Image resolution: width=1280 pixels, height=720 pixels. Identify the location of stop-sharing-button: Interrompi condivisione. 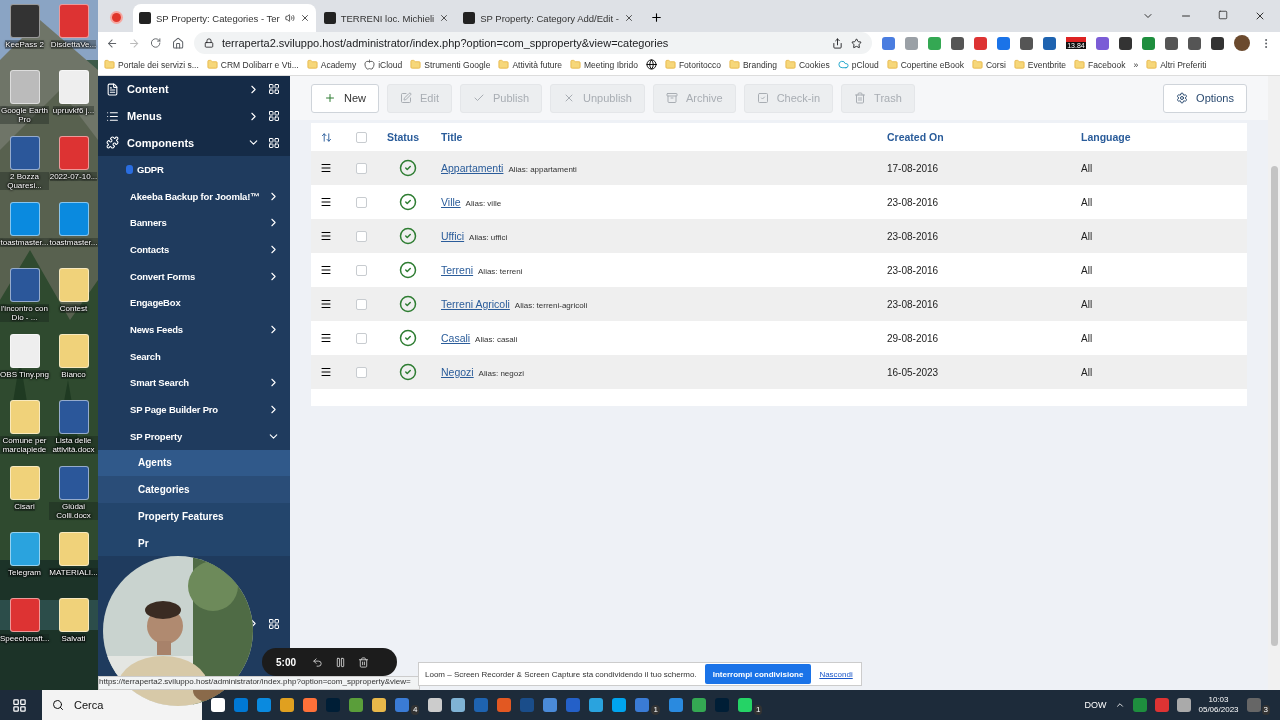
(758, 674).